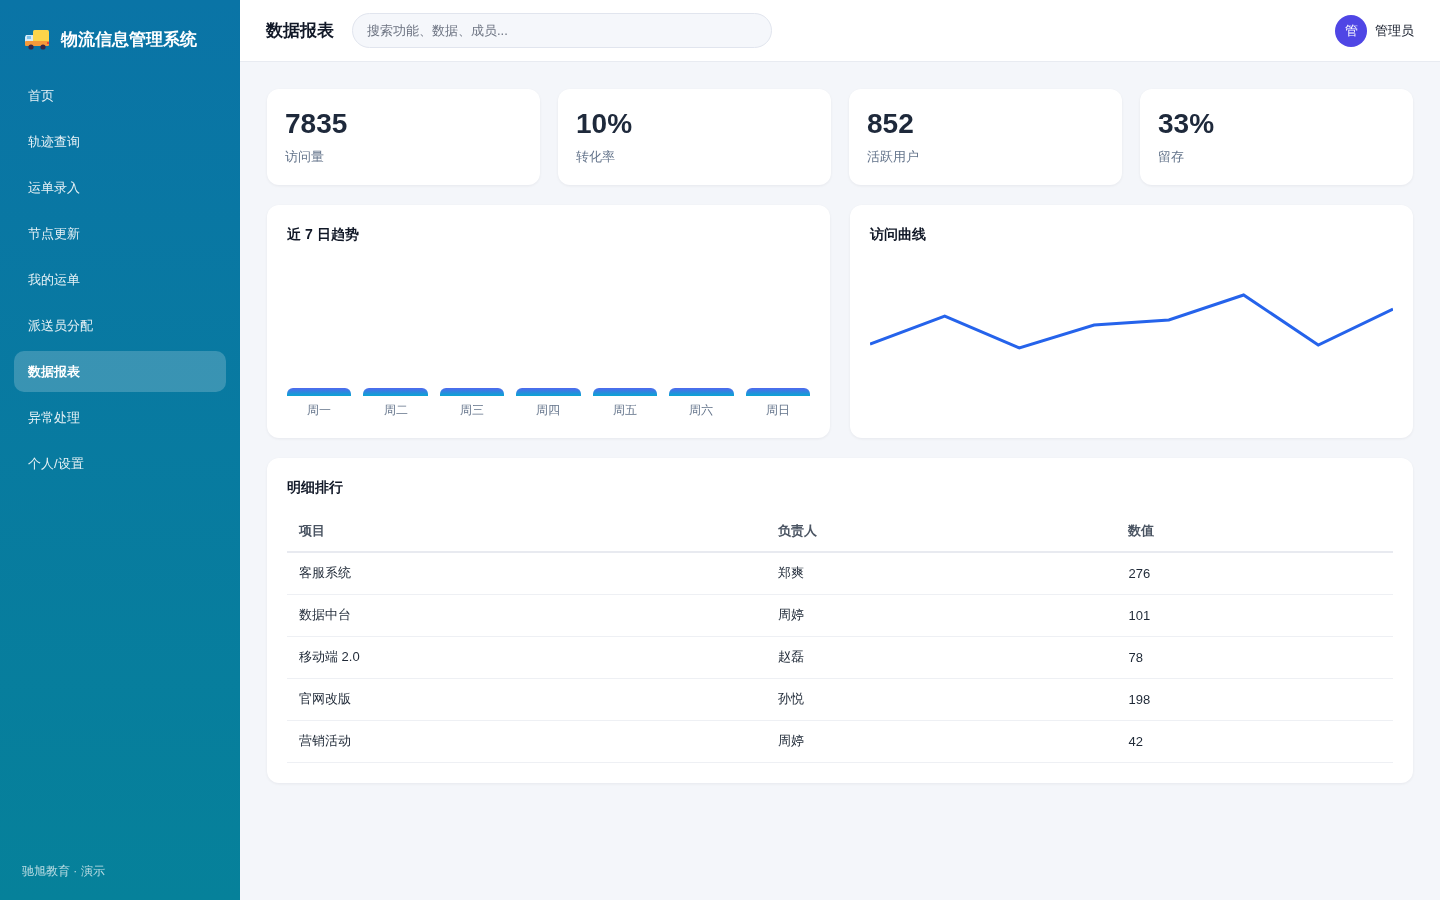 The image size is (1440, 900). I want to click on axis-label: 周三, so click(472, 410).